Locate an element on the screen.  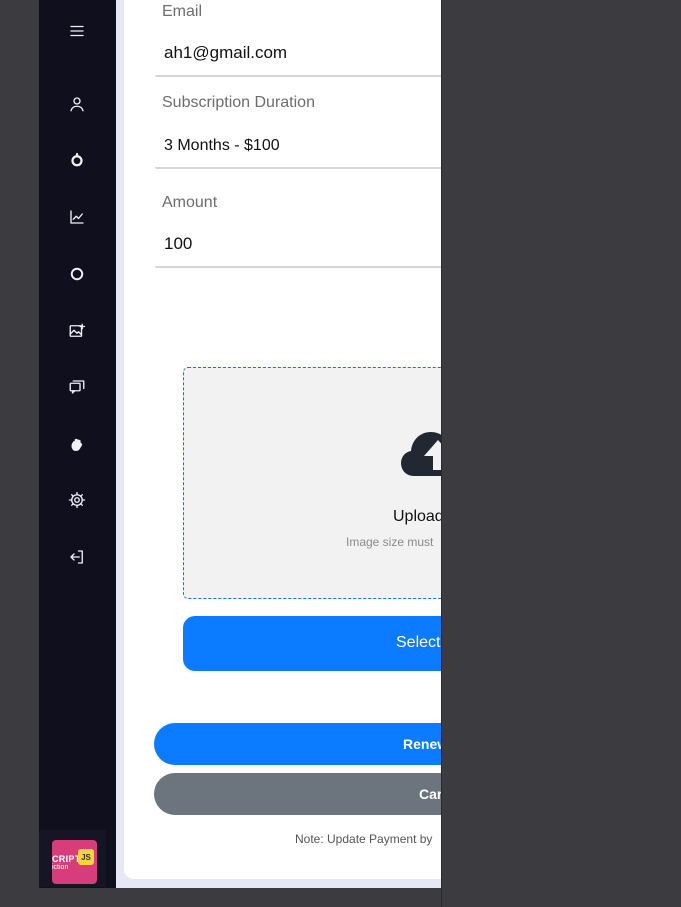
app-logo-text: CRIPT is located at coordinates (66, 859).